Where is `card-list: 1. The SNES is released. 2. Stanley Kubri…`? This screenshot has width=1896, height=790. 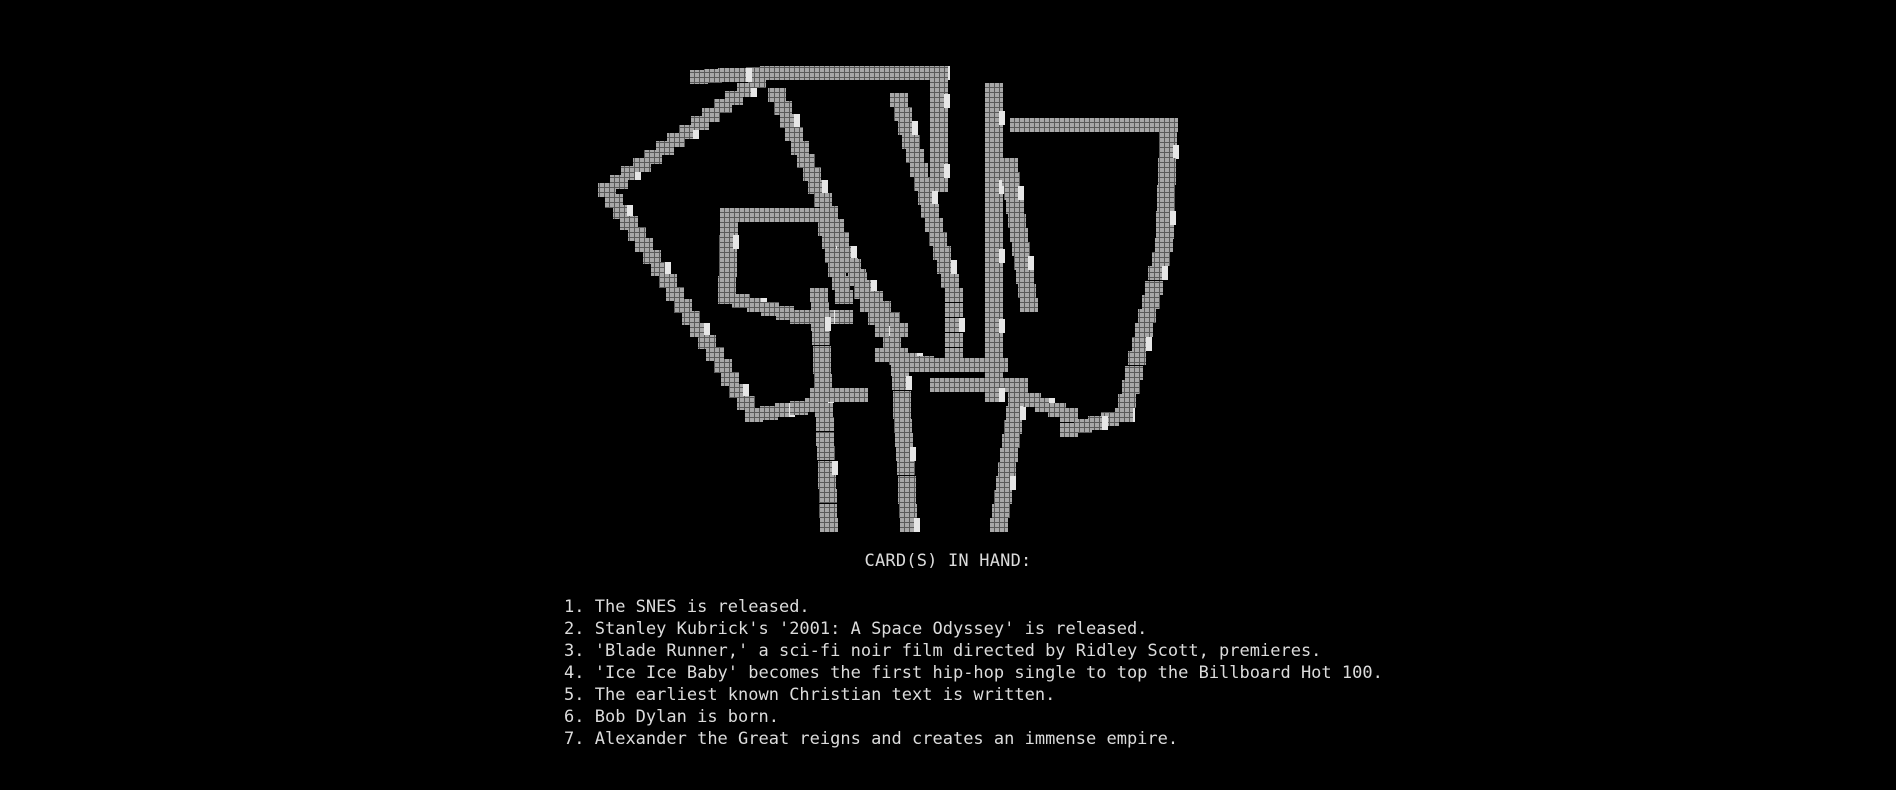
card-list: 1. The SNES is released. 2. Stanley Kubri… is located at coordinates (973, 673).